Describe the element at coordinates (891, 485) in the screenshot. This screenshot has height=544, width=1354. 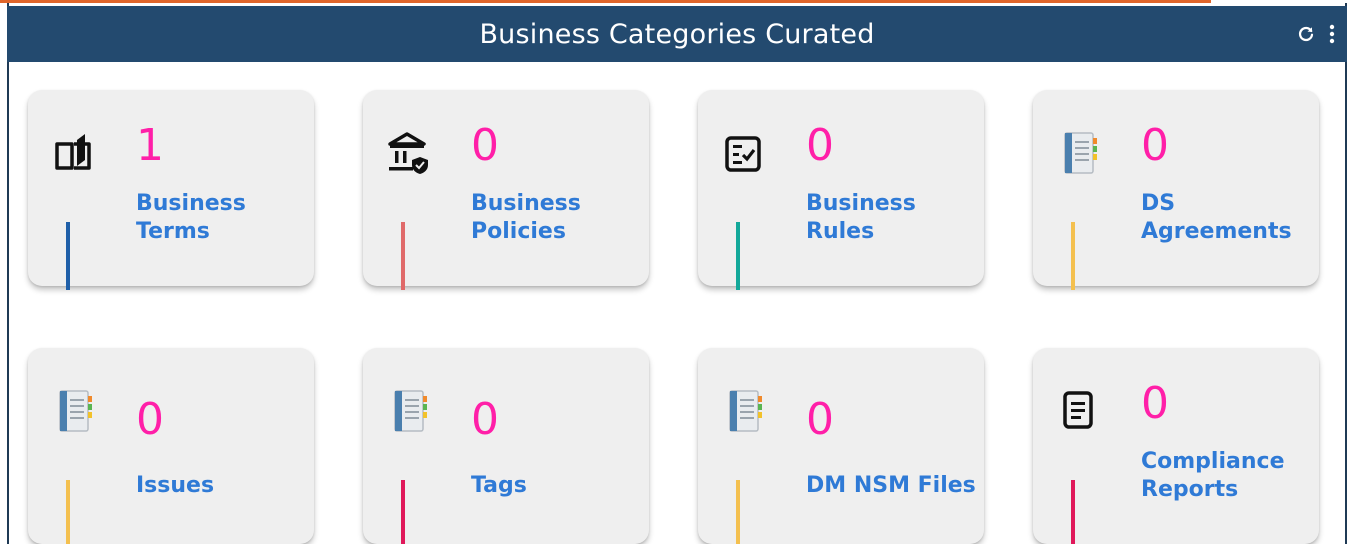
I see `card-label: DM NSM Files` at that location.